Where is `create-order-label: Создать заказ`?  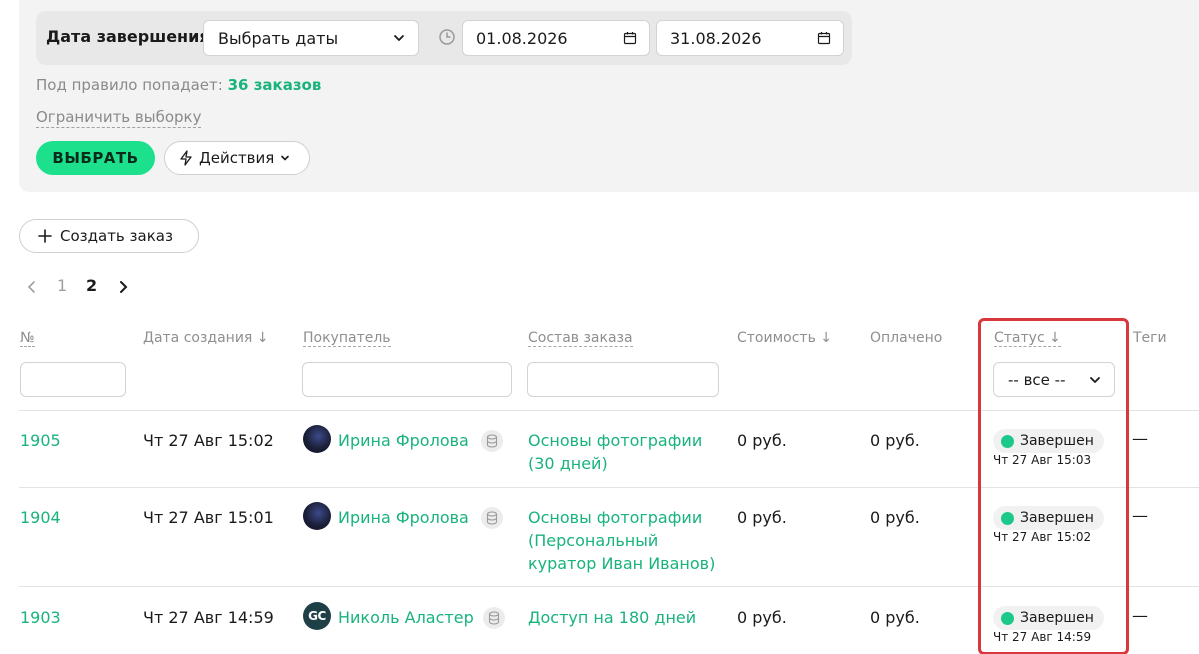 create-order-label: Создать заказ is located at coordinates (116, 236).